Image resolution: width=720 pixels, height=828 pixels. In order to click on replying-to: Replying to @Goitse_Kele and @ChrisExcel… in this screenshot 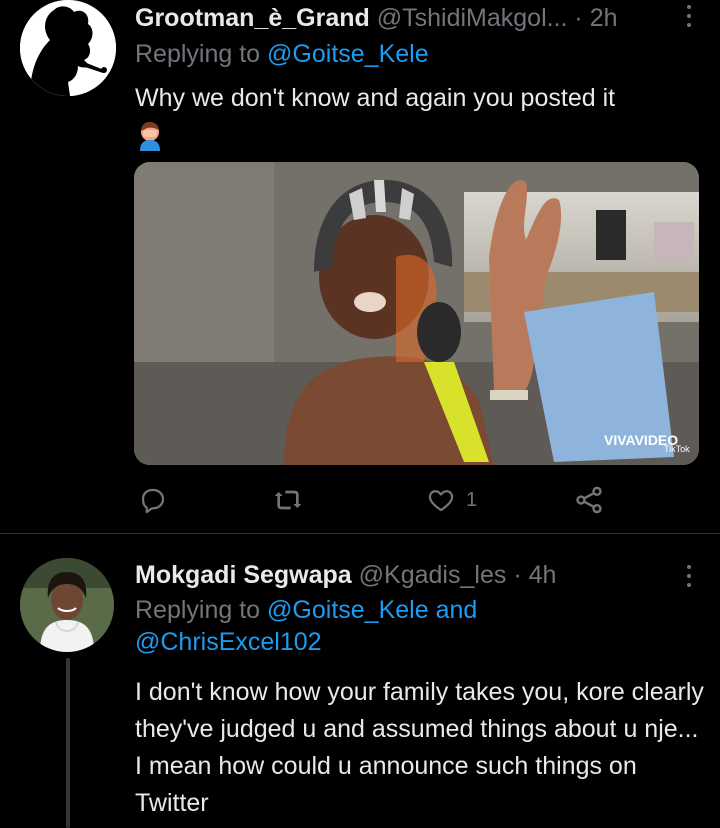, I will do `click(415, 626)`.